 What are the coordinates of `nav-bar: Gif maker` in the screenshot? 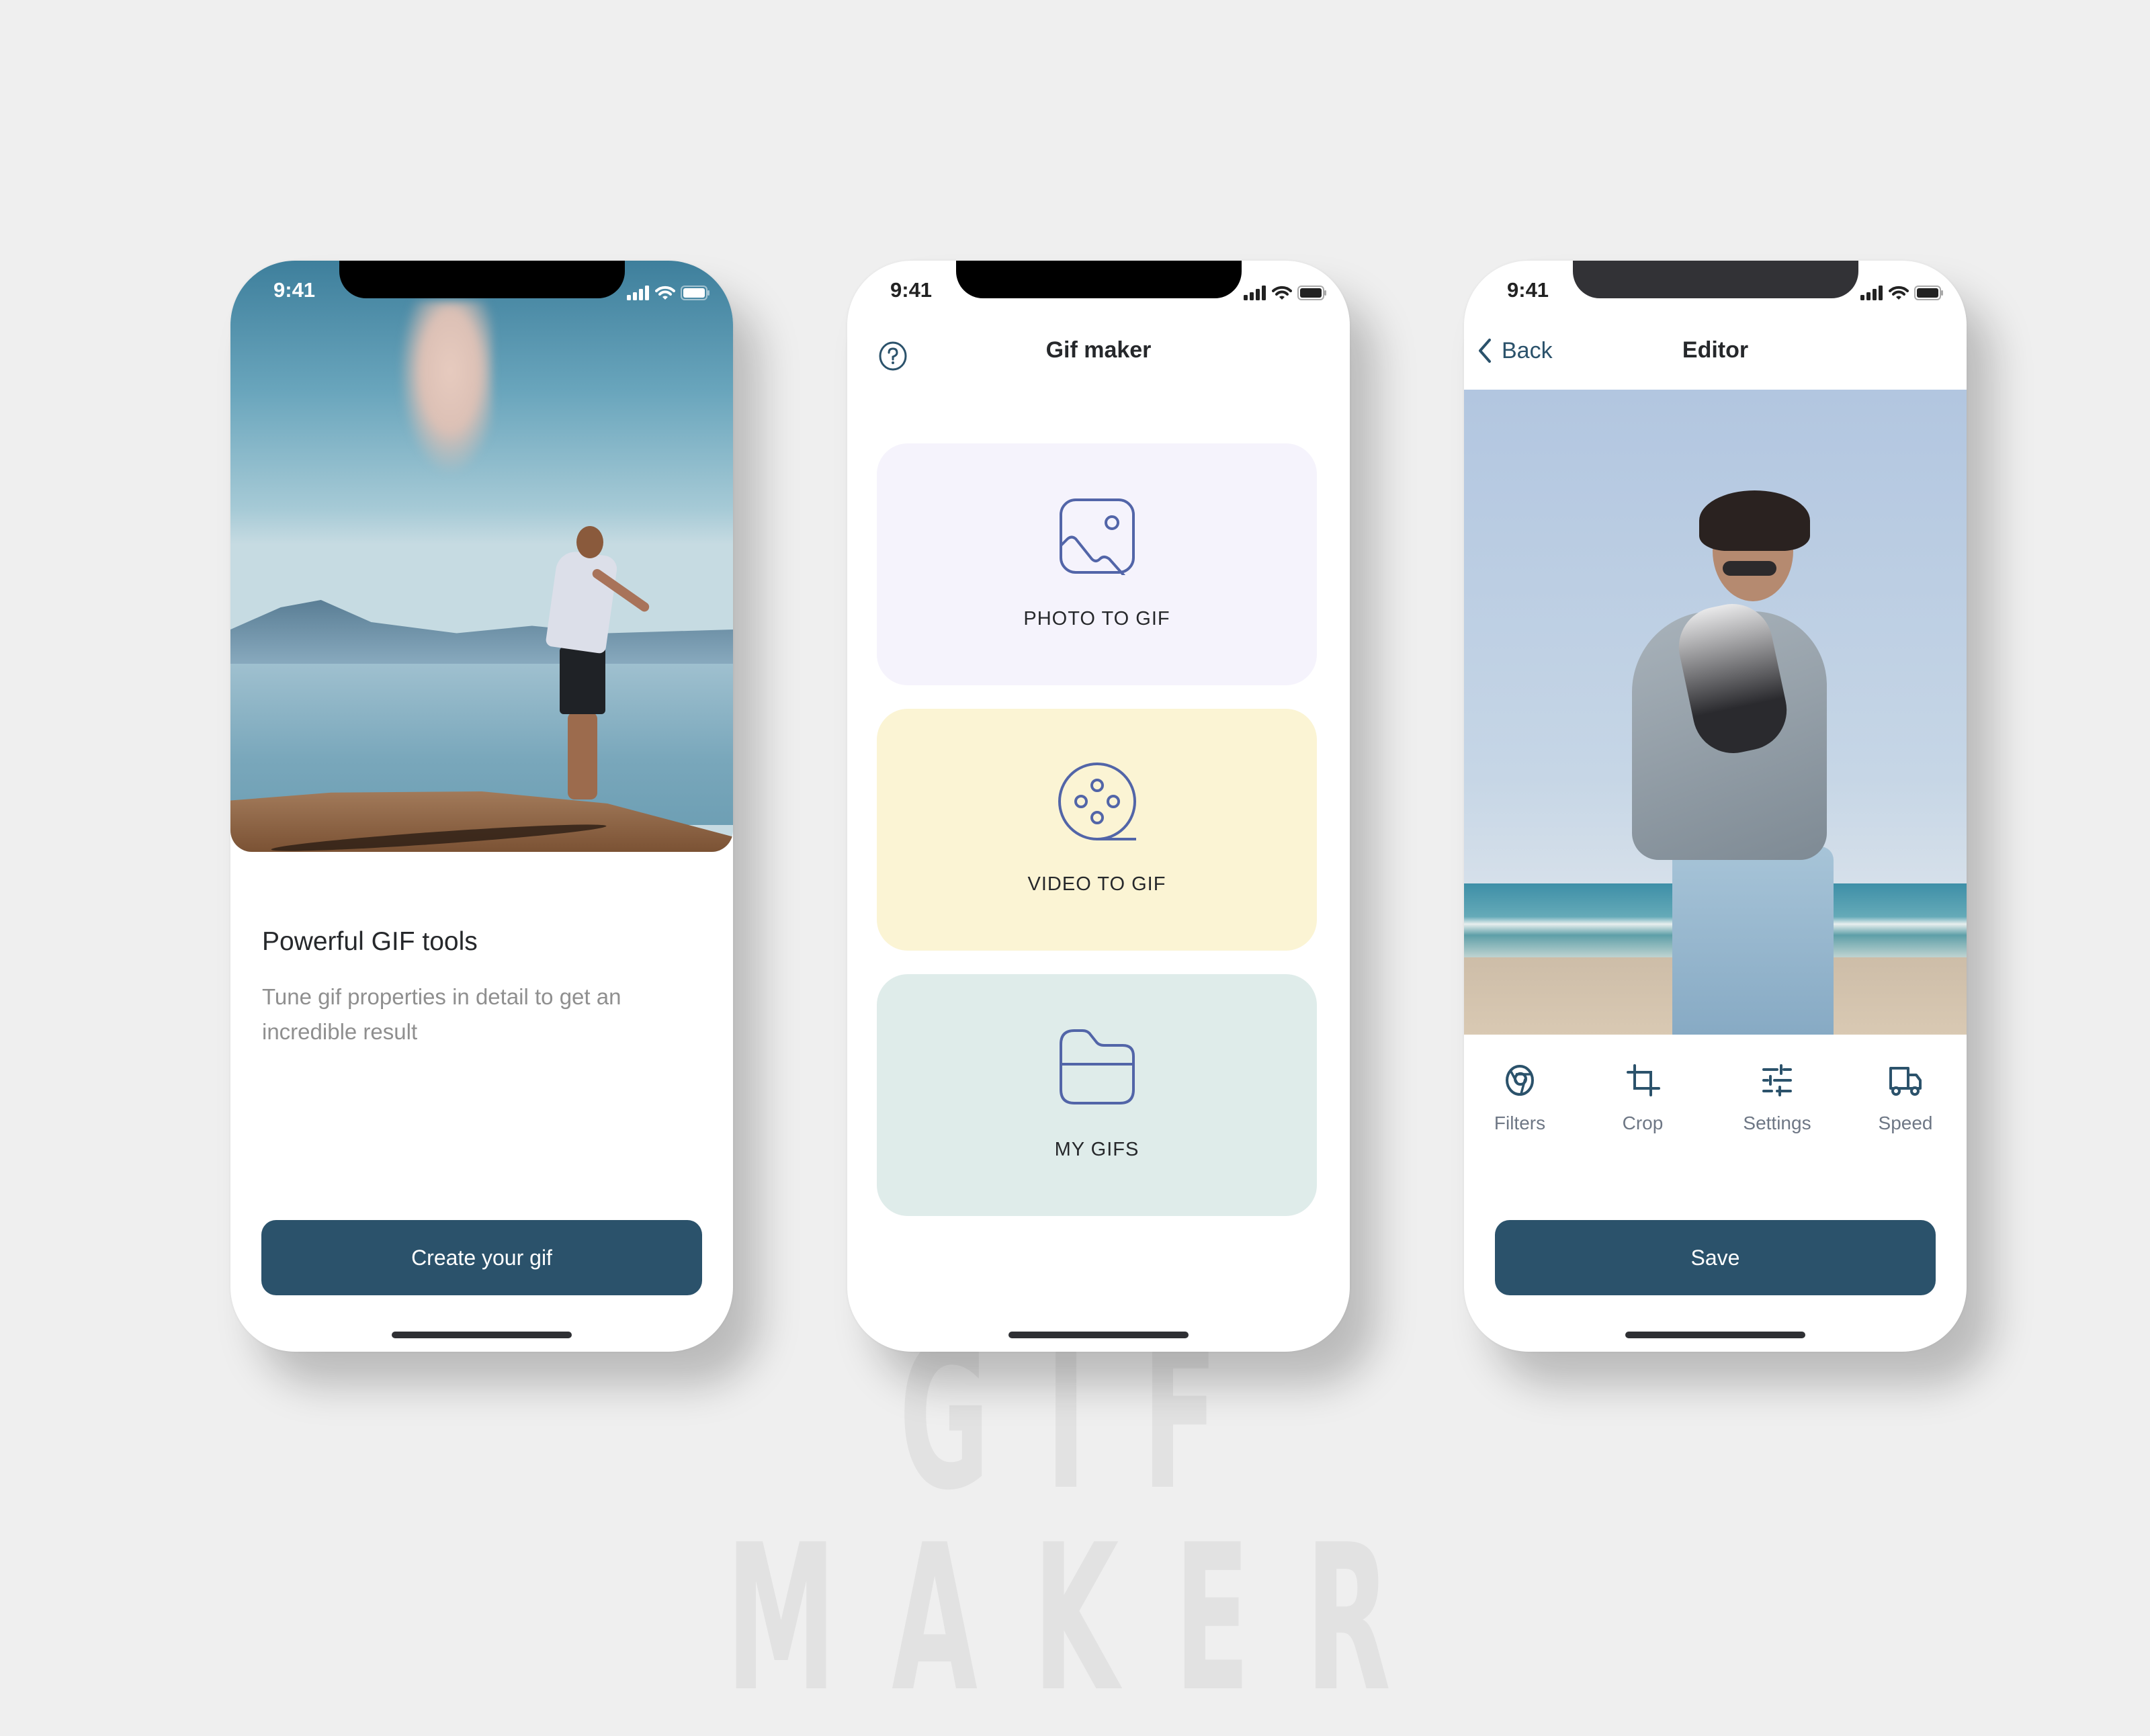 It's located at (1098, 352).